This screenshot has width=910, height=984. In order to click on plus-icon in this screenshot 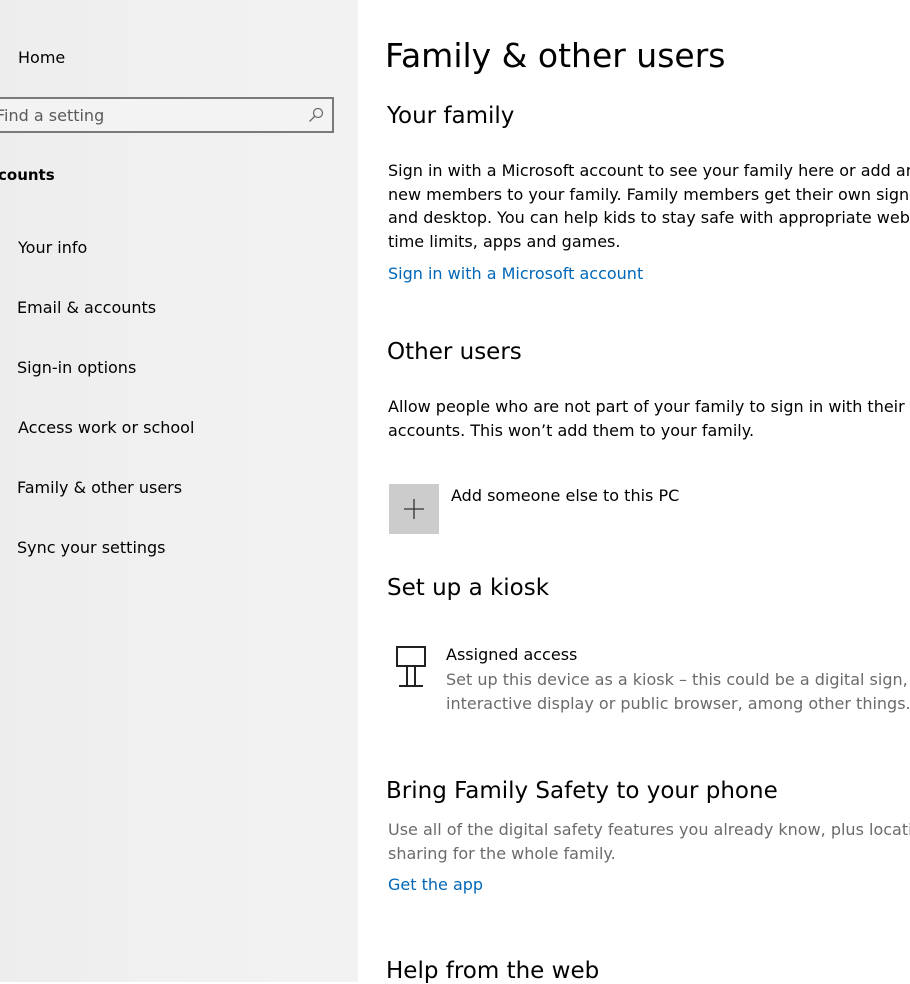, I will do `click(414, 518)`.